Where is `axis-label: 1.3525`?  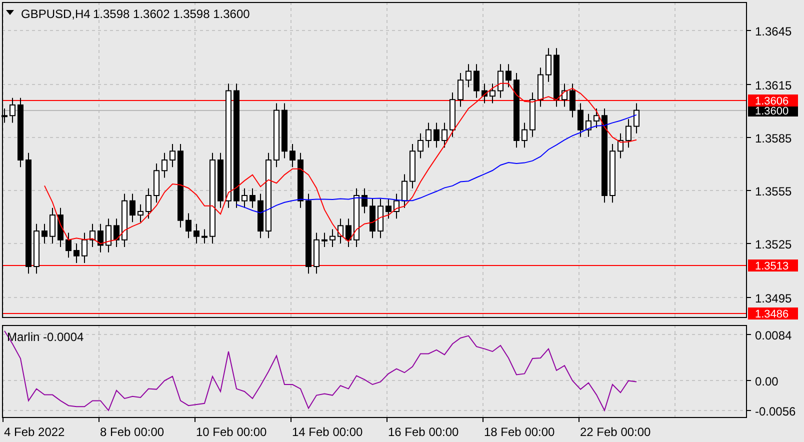 axis-label: 1.3525 is located at coordinates (773, 245).